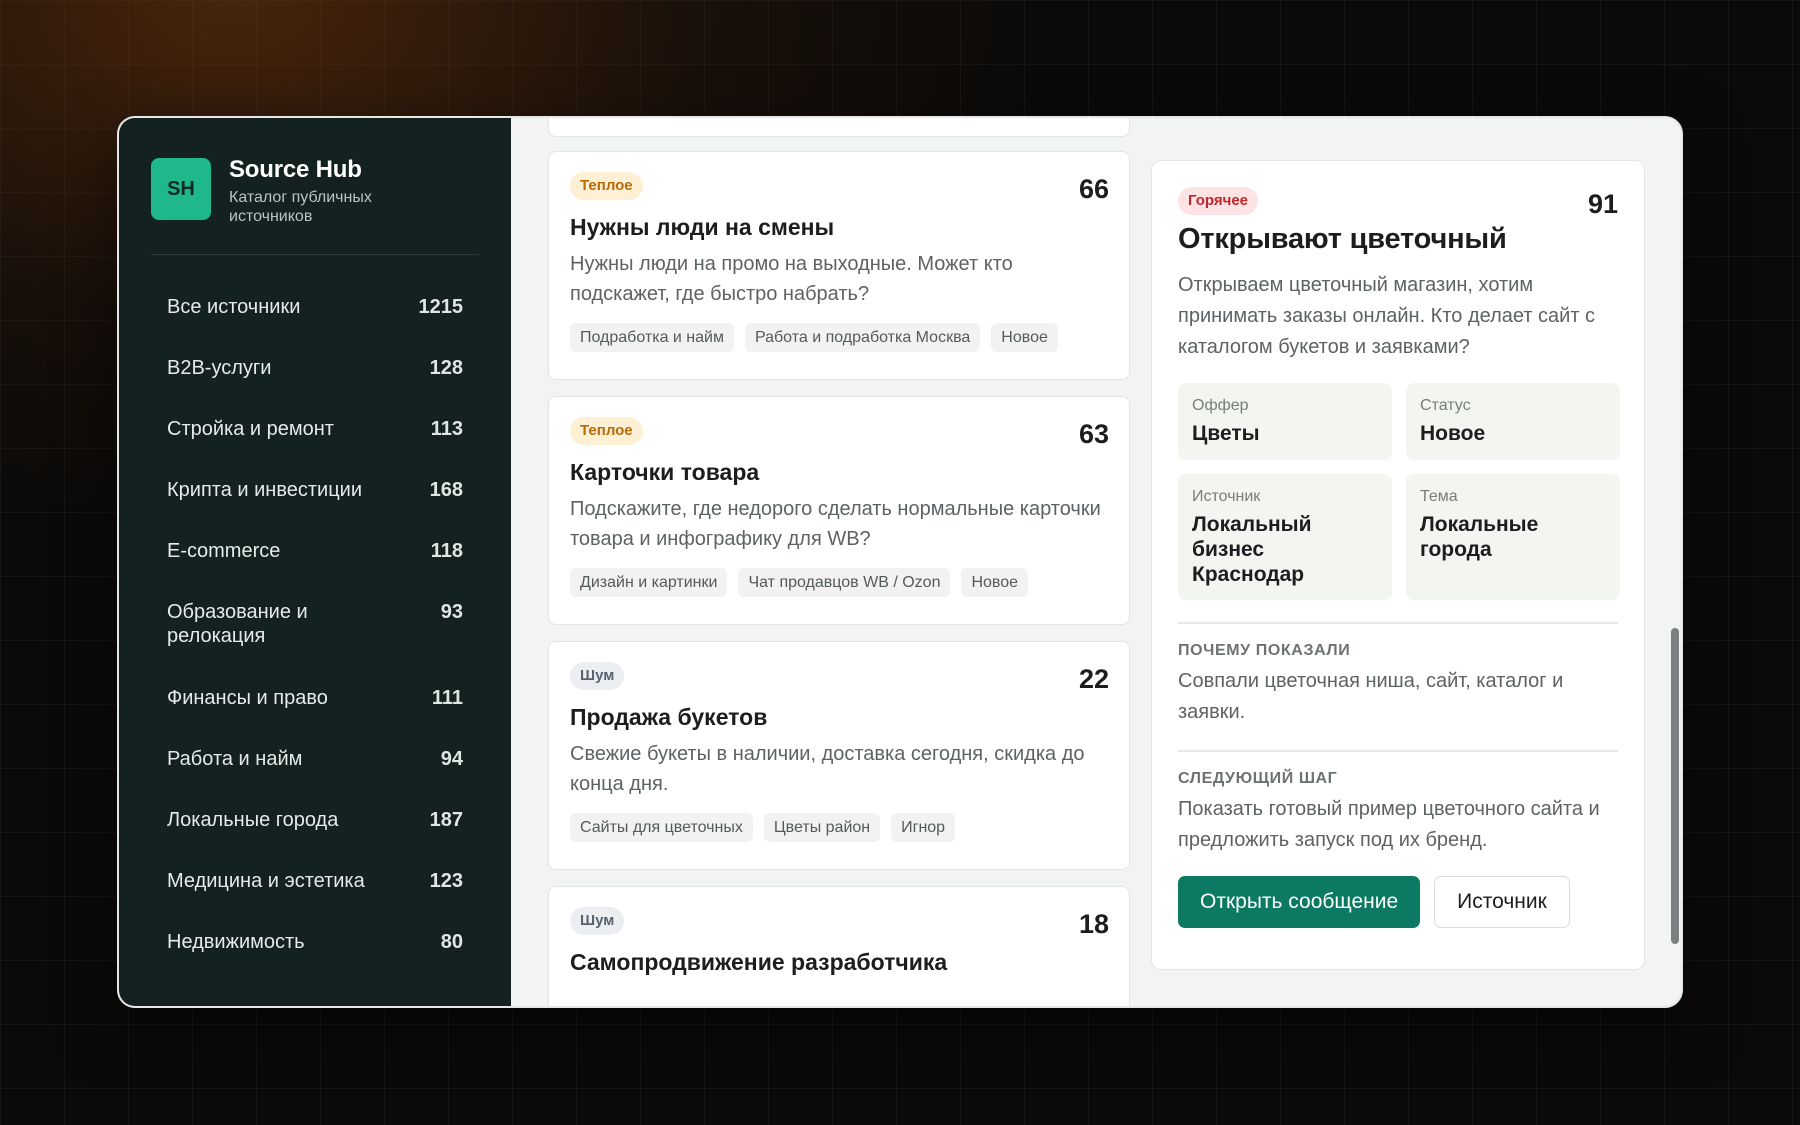 The width and height of the screenshot is (1800, 1125). Describe the element at coordinates (446, 429) in the screenshot. I see `sidebar-item-count: 113` at that location.